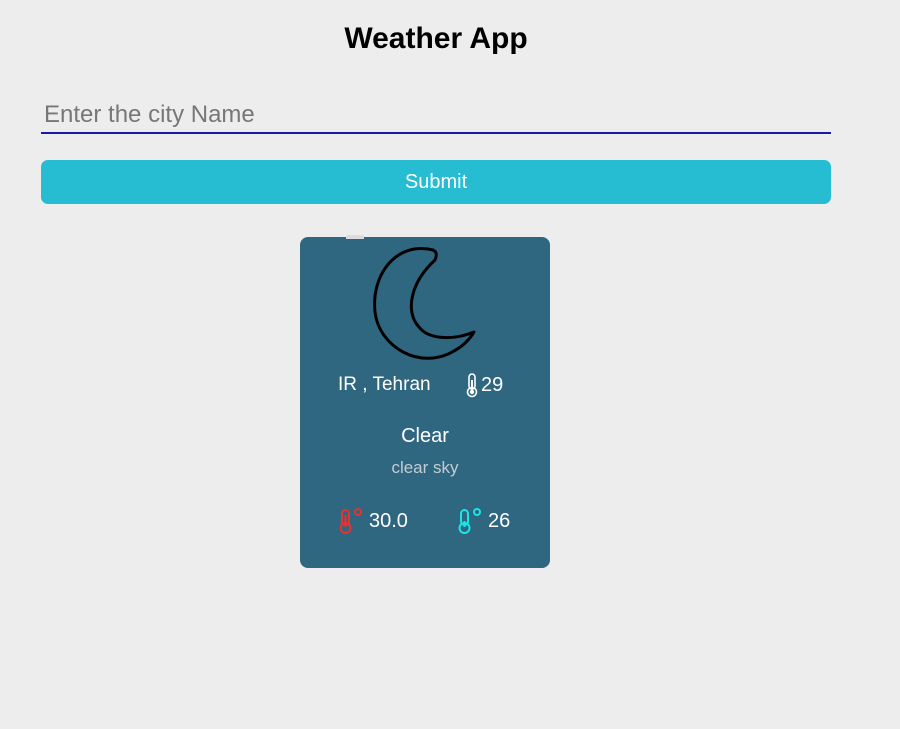 The width and height of the screenshot is (900, 729). I want to click on moon-icon, so click(424, 304).